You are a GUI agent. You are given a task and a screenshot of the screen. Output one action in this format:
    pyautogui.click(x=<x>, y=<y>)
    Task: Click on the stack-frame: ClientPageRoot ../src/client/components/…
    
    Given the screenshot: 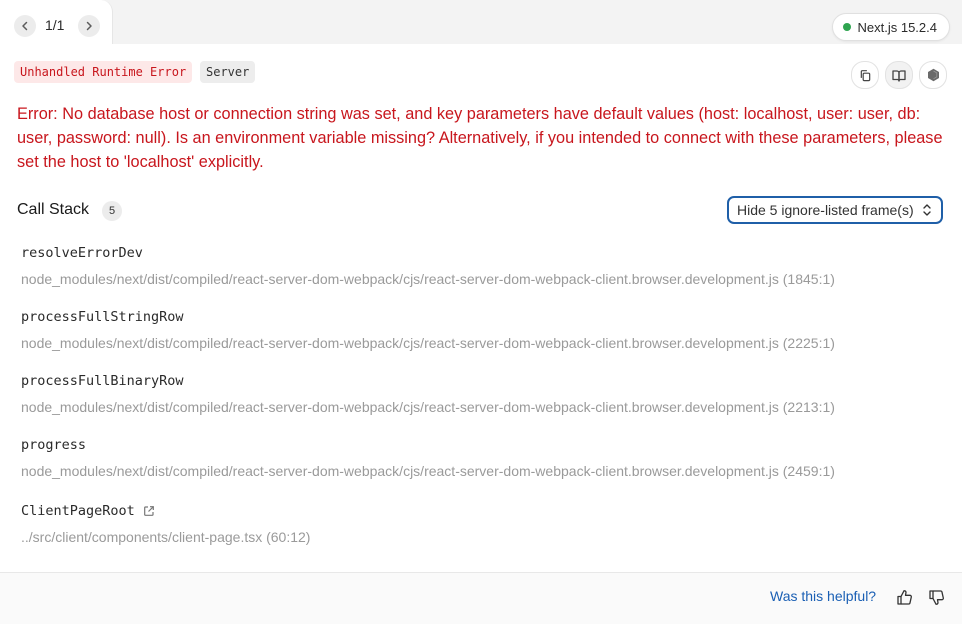 What is the action you would take?
    pyautogui.click(x=165, y=524)
    